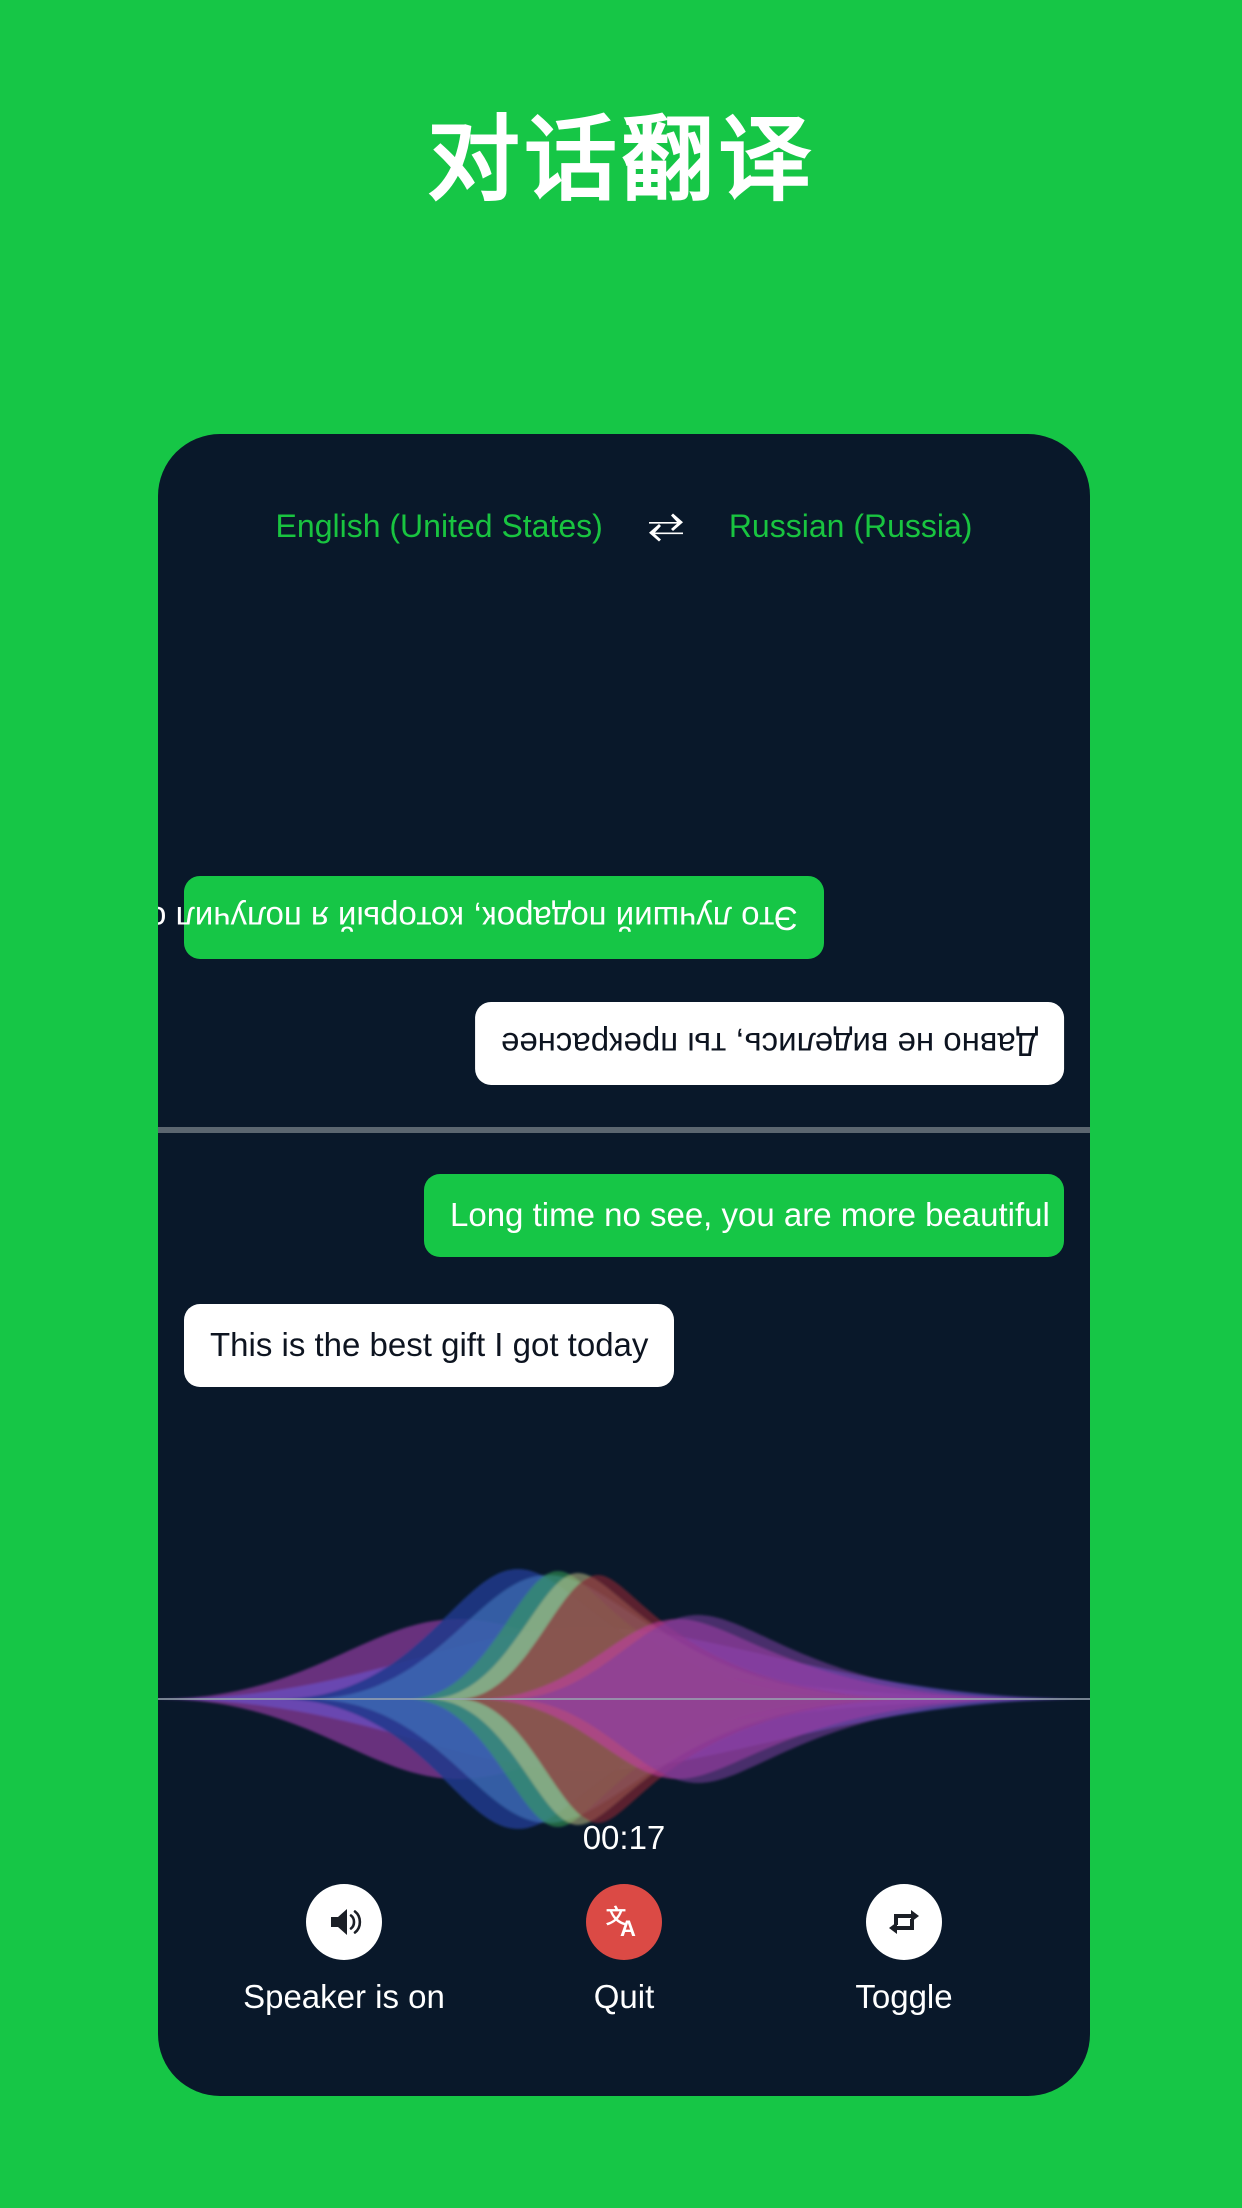 The height and width of the screenshot is (2208, 1242). I want to click on target-language-button: Russian (Russia), so click(851, 526).